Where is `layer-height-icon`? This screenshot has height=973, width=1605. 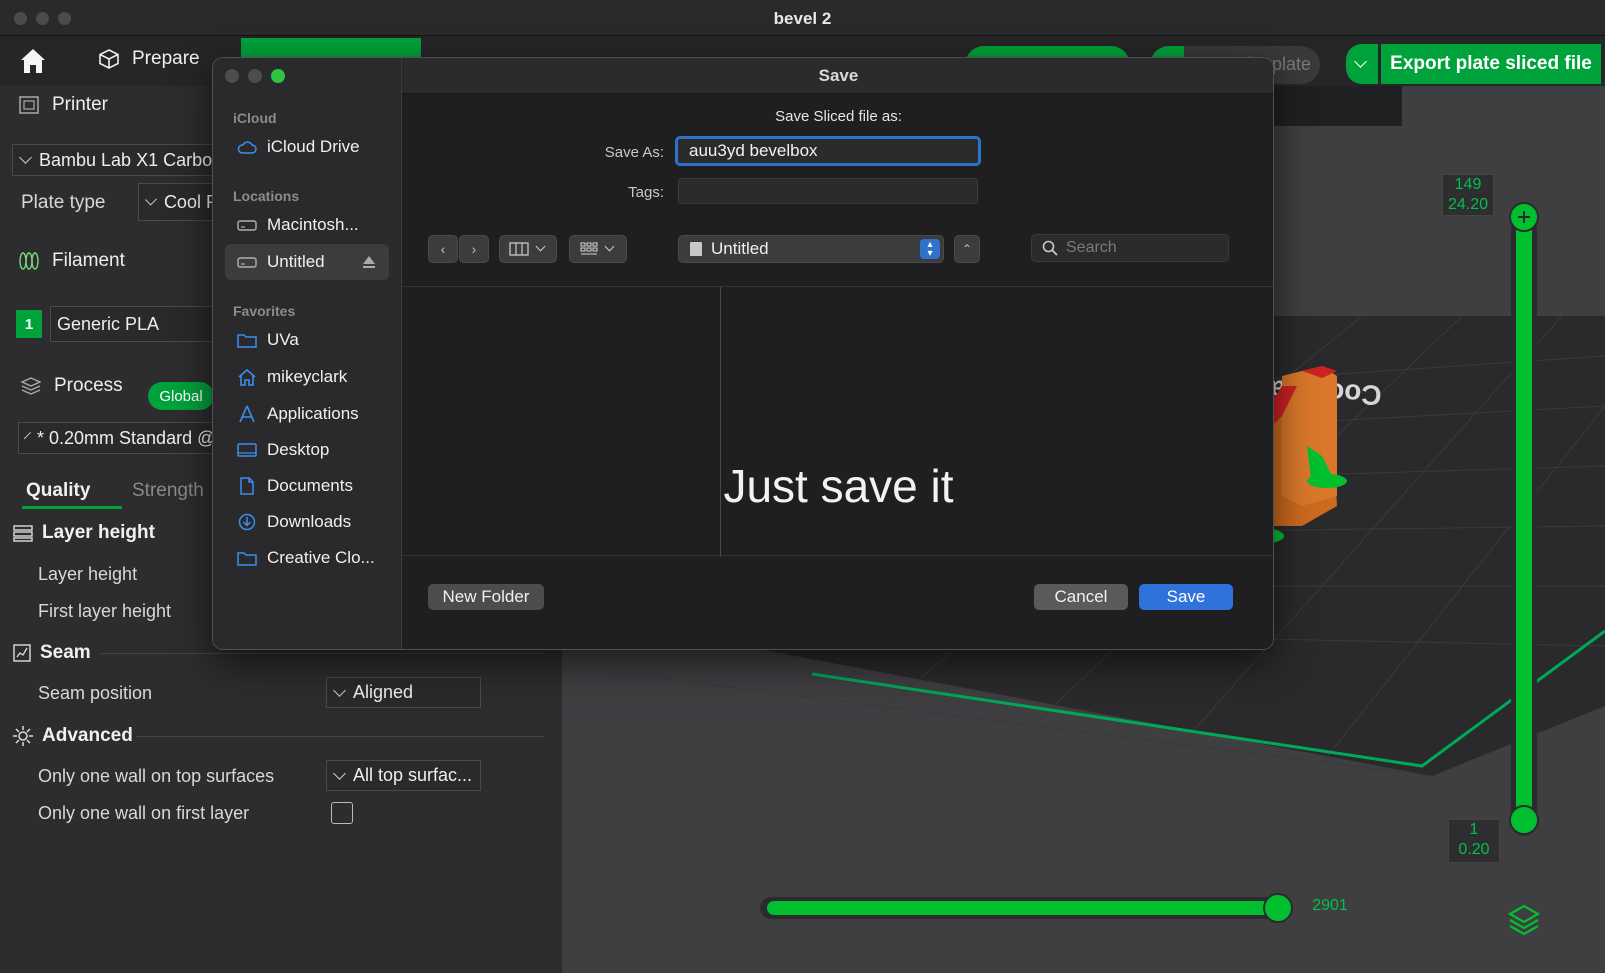
layer-height-icon is located at coordinates (23, 533).